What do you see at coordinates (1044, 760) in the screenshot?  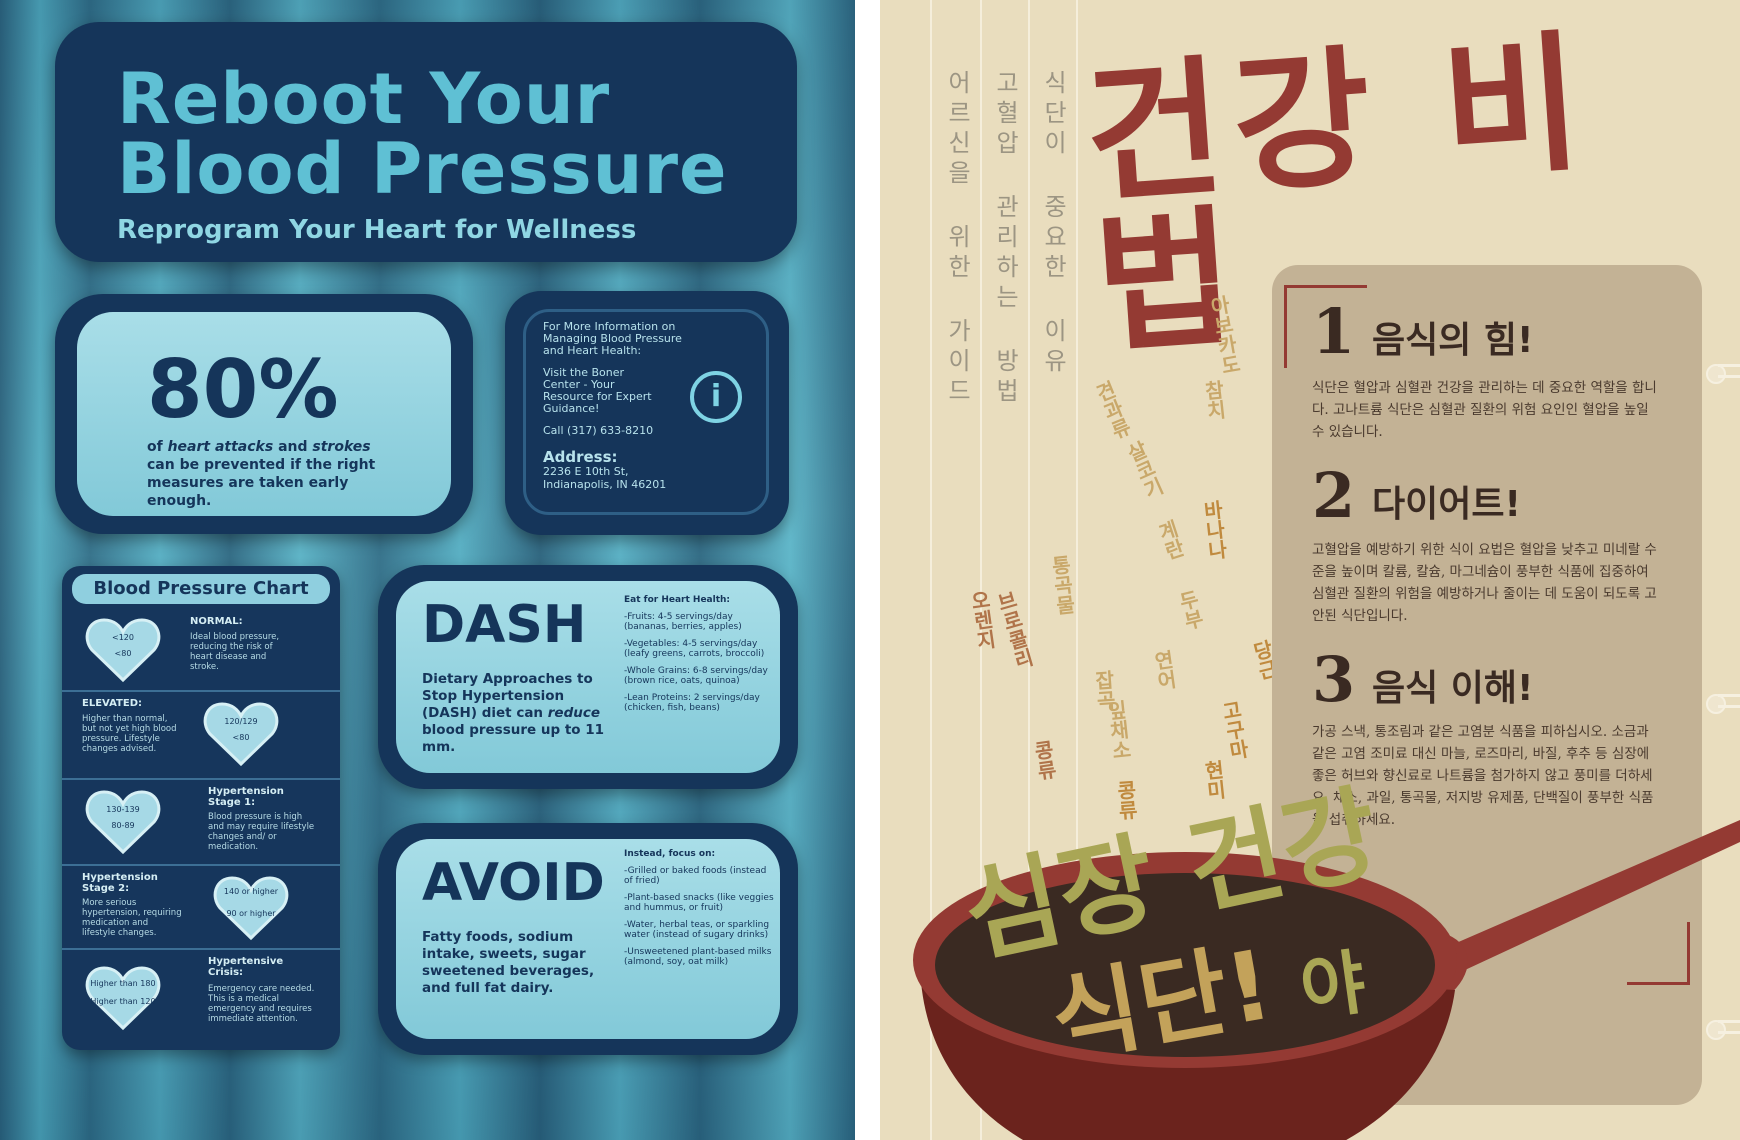 I see `food-word: 콩류` at bounding box center [1044, 760].